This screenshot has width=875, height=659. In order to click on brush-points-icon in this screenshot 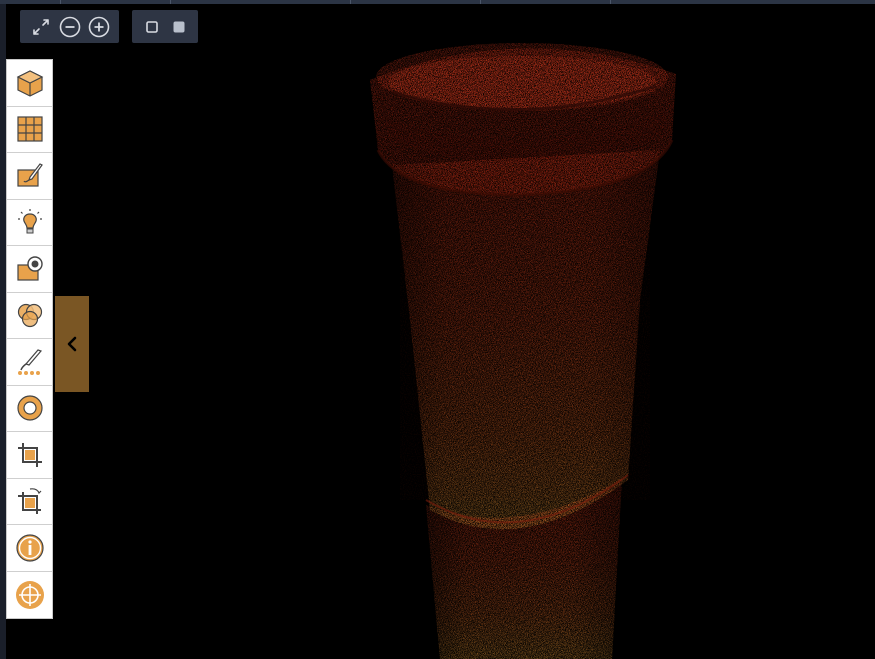, I will do `click(29, 362)`.